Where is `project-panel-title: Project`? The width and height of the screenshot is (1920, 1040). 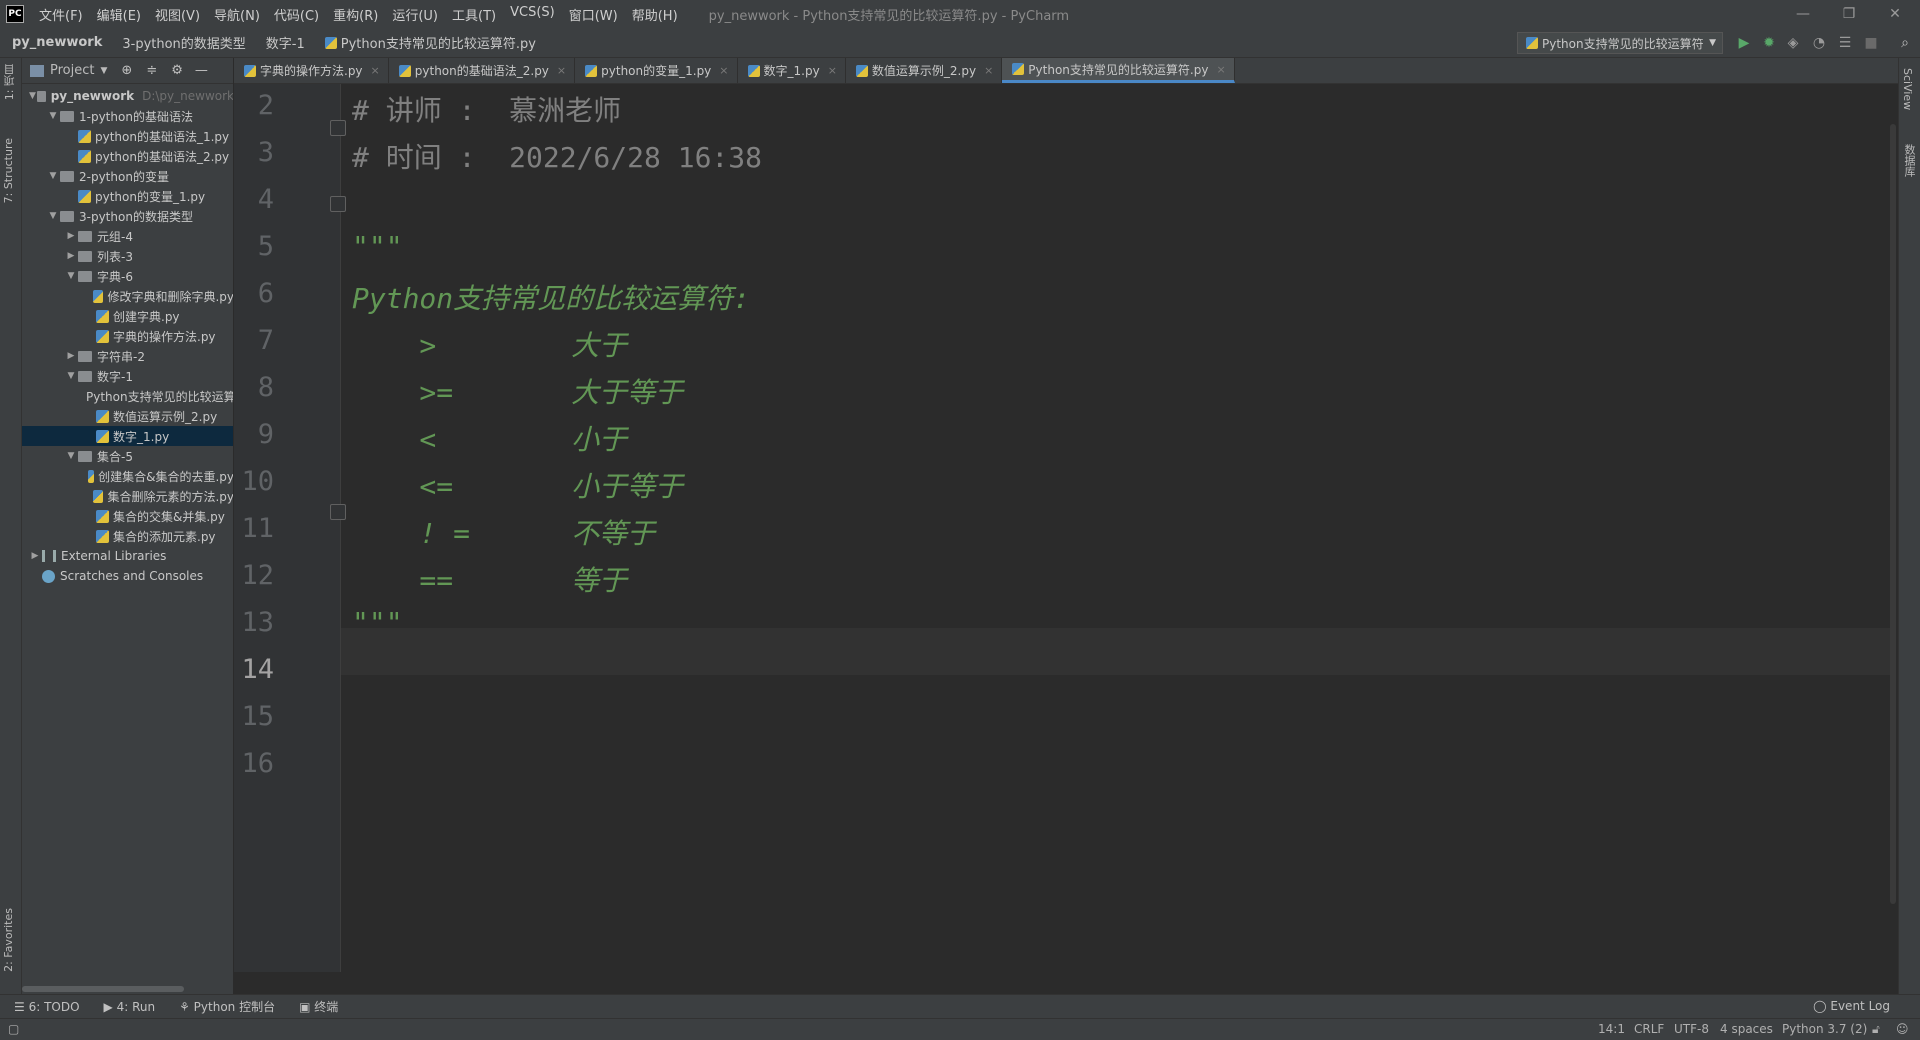 project-panel-title: Project is located at coordinates (72, 70).